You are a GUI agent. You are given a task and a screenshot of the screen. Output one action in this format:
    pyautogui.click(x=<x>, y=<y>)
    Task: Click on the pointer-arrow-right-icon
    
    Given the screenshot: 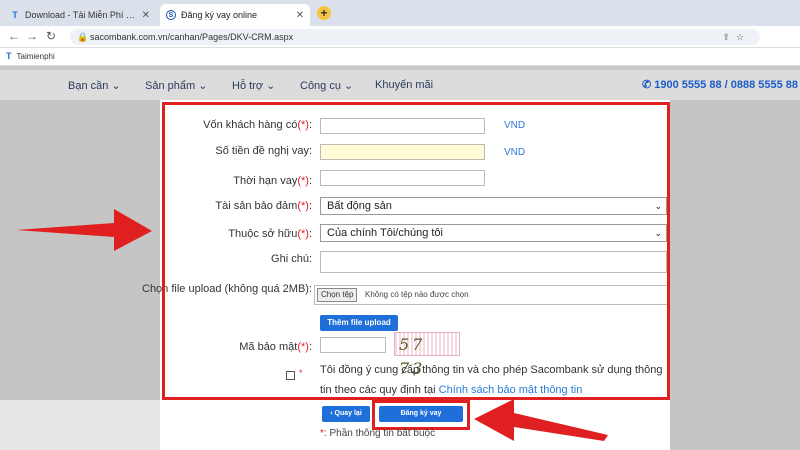 What is the action you would take?
    pyautogui.click(x=84, y=230)
    